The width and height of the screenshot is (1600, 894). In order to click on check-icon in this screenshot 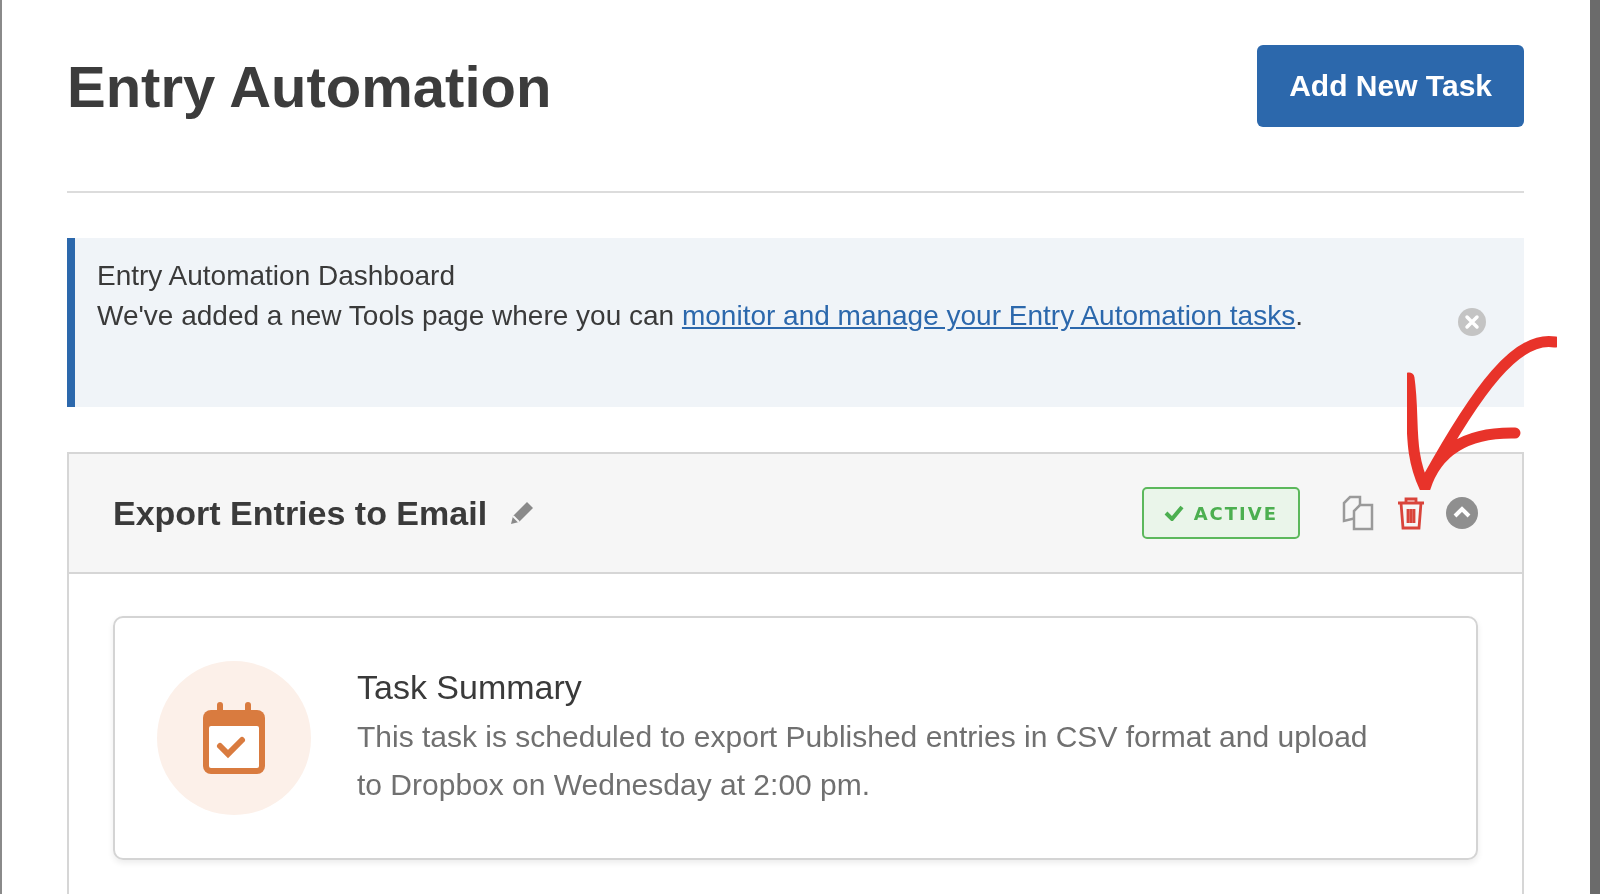, I will do `click(1173, 513)`.